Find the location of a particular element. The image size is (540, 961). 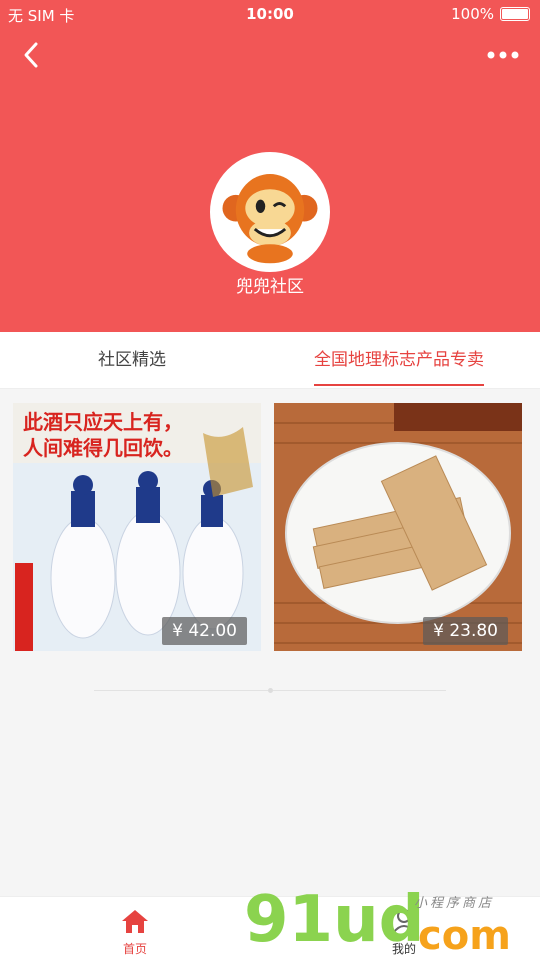

product-image-biscuits is located at coordinates (398, 527).